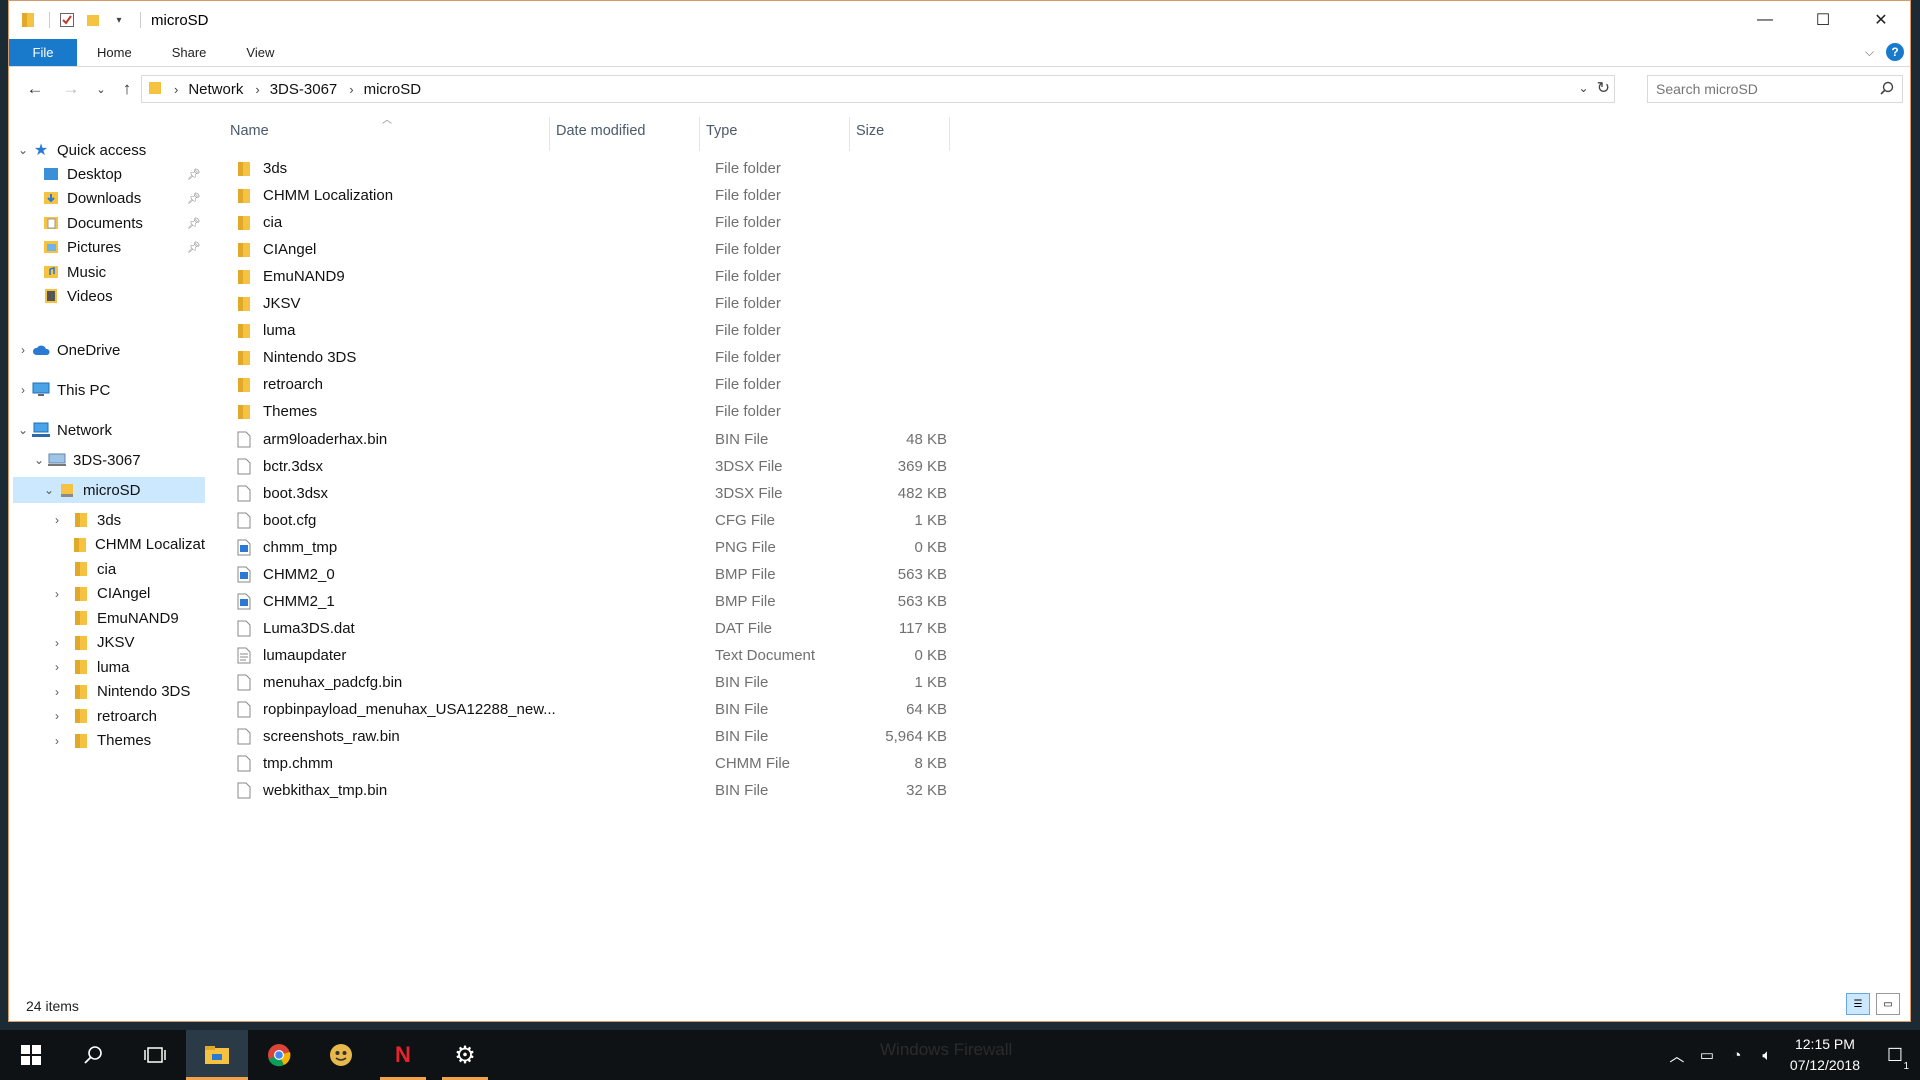 This screenshot has height=1080, width=1920. Describe the element at coordinates (595, 276) in the screenshot. I see `table-row: EmuNAND9 File folder` at that location.